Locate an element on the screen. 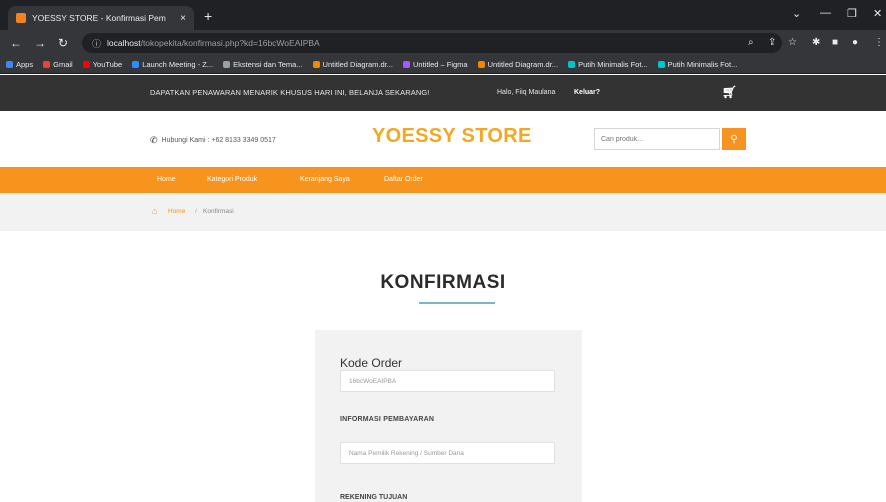 The width and height of the screenshot is (886, 502). sidepanel-icon: ■ is located at coordinates (835, 42).